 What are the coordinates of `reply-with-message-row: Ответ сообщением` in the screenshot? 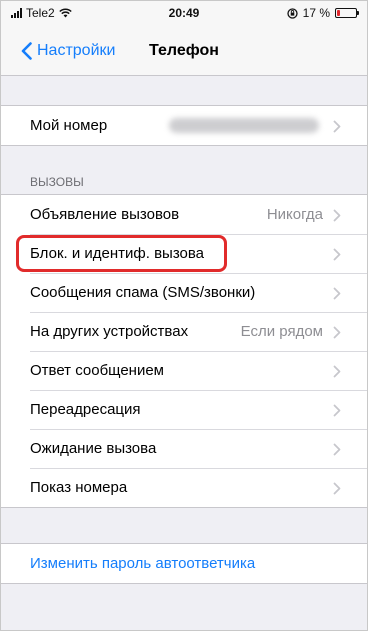 It's located at (184, 370).